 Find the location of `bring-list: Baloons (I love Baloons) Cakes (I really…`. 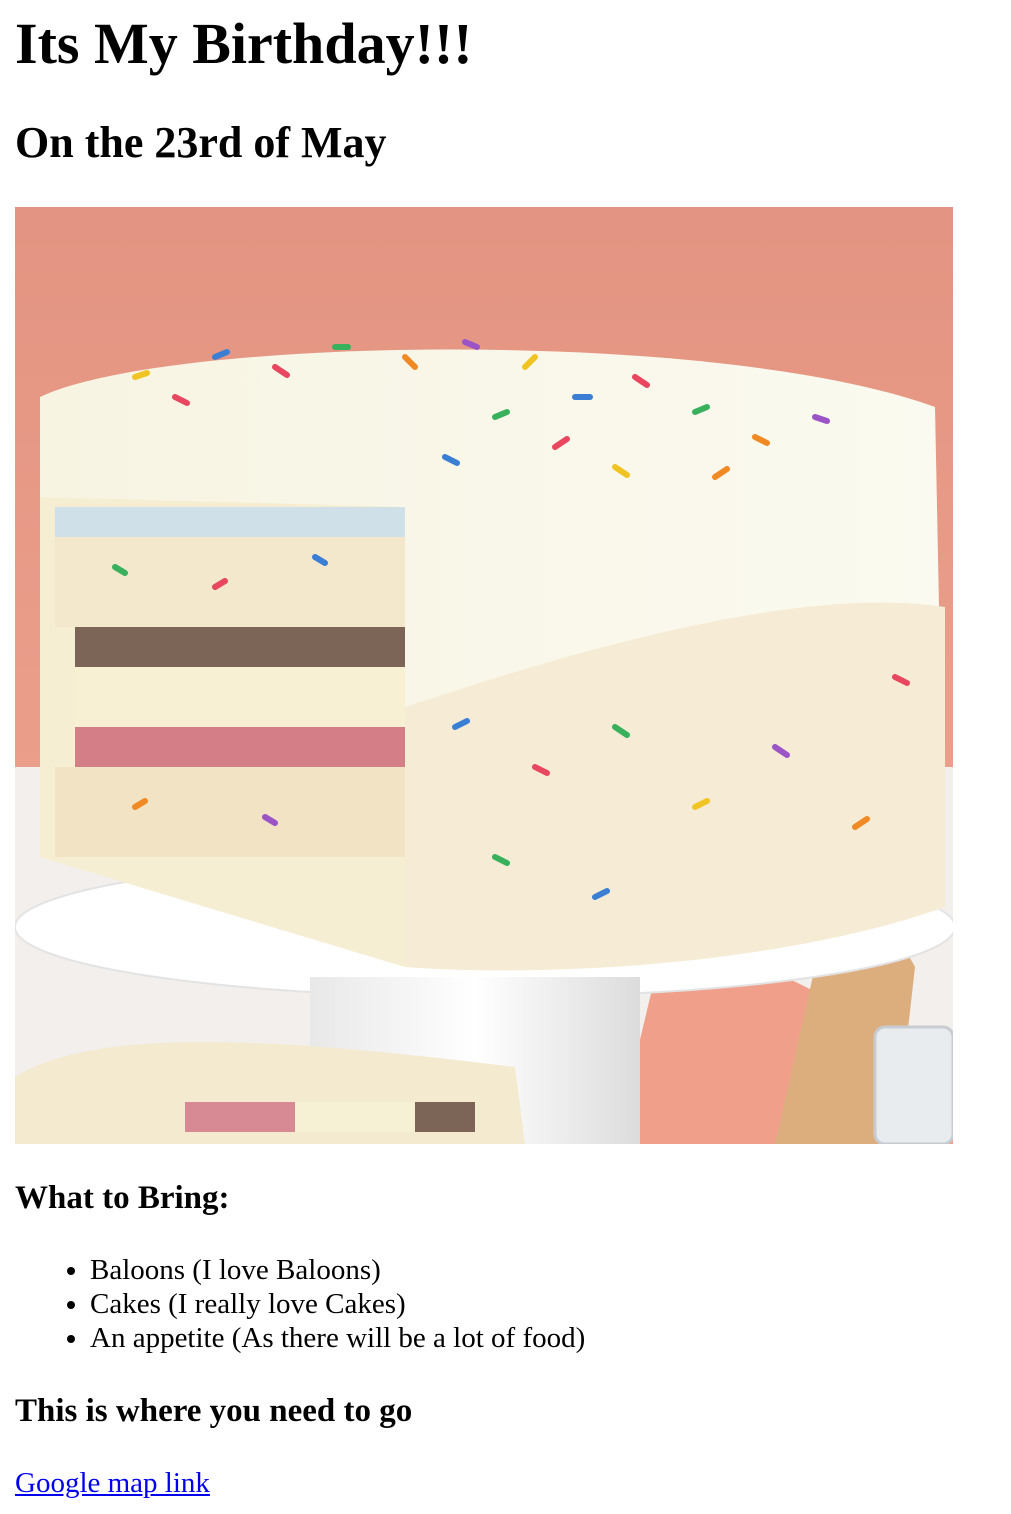

bring-list: Baloons (I love Baloons) Cakes (I really… is located at coordinates (300, 1304).